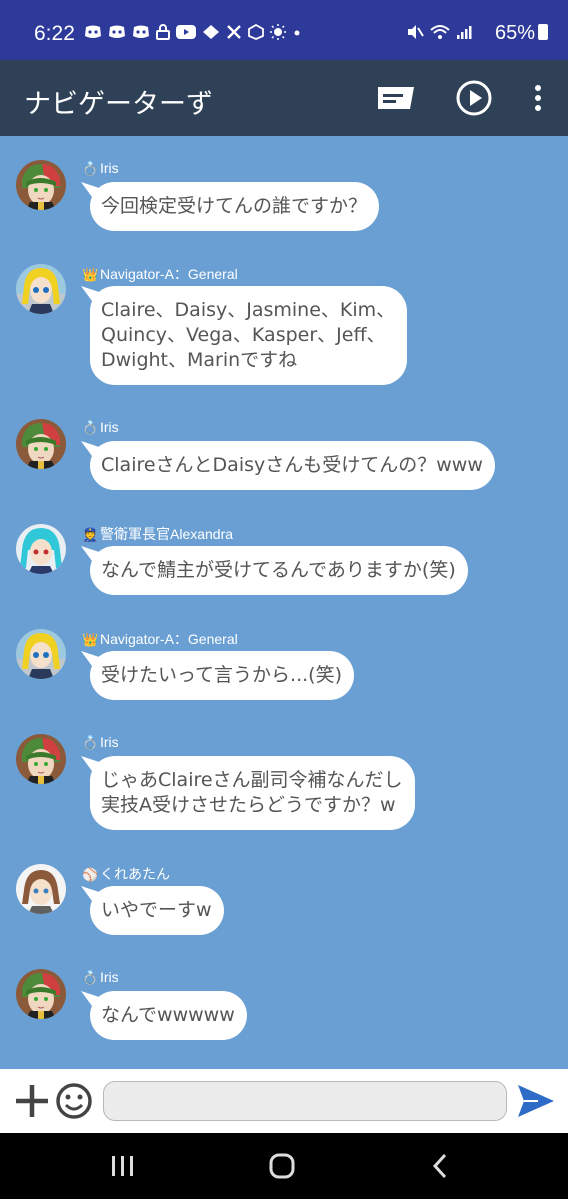  I want to click on home-icon, so click(282, 1166).